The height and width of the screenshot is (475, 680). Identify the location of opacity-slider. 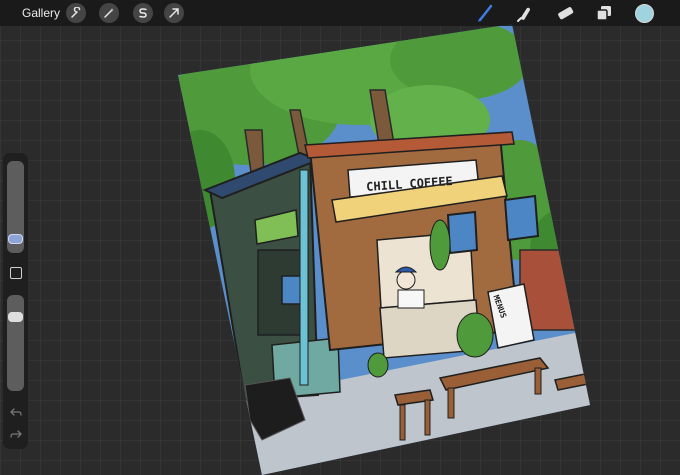
(15, 343).